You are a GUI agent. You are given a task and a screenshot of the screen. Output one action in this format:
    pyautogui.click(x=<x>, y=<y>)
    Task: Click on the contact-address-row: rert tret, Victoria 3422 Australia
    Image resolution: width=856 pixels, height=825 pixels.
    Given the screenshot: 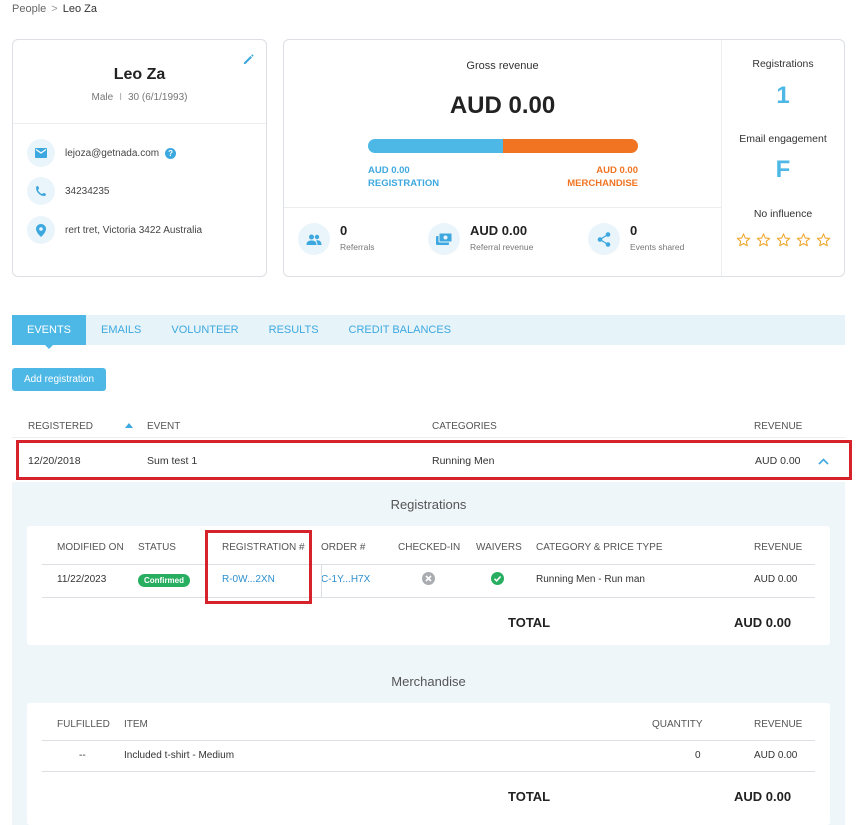 What is the action you would take?
    pyautogui.click(x=141, y=230)
    